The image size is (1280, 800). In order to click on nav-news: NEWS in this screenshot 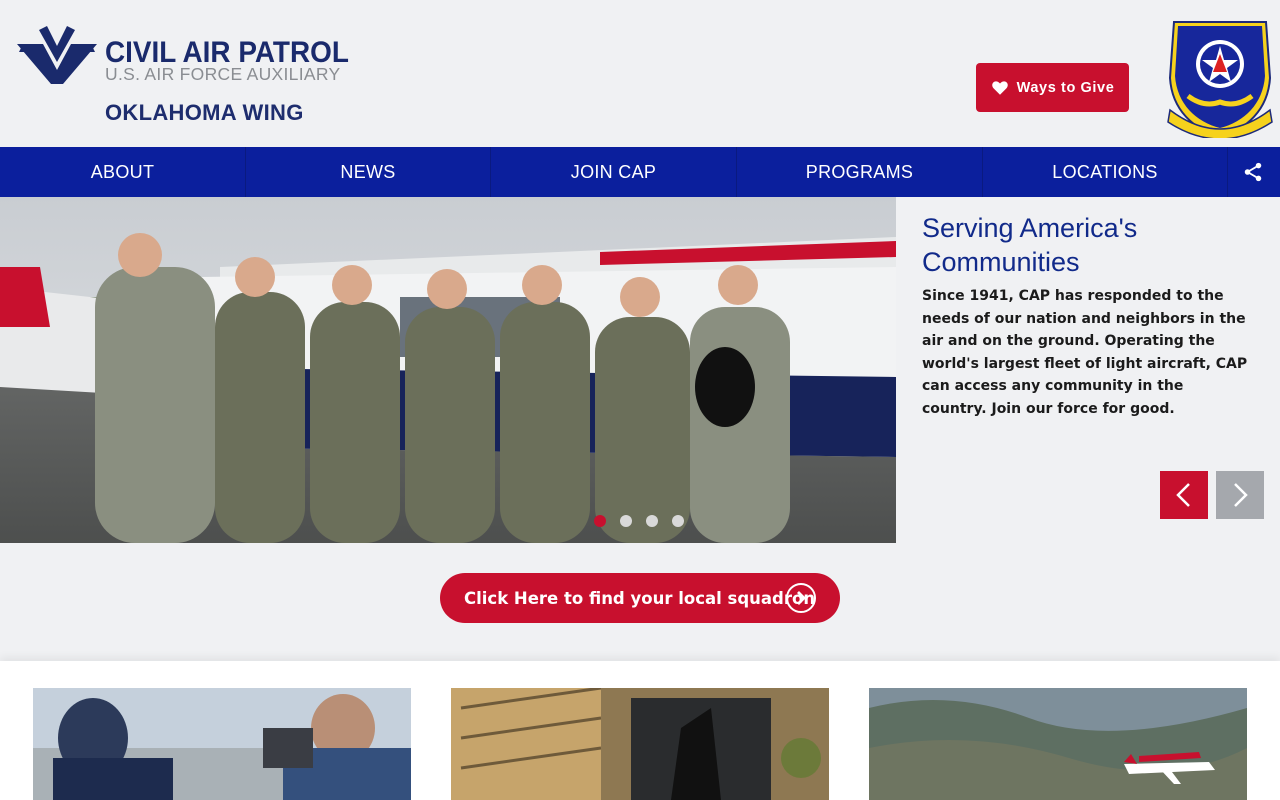, I will do `click(368, 172)`.